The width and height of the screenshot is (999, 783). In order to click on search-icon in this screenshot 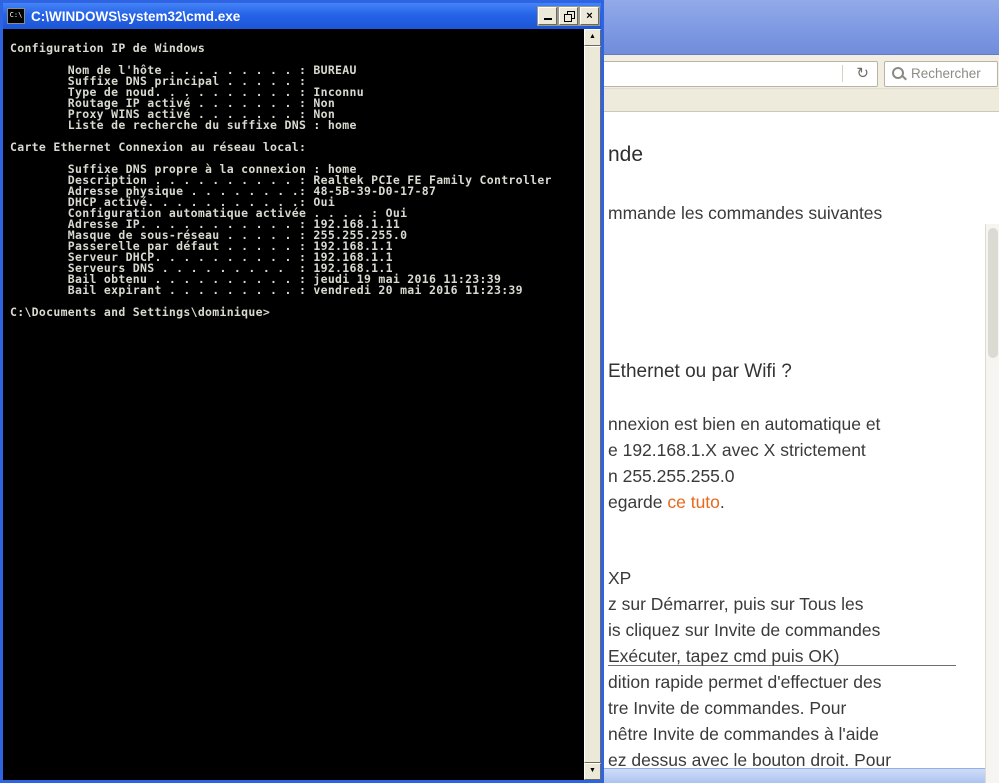, I will do `click(898, 73)`.